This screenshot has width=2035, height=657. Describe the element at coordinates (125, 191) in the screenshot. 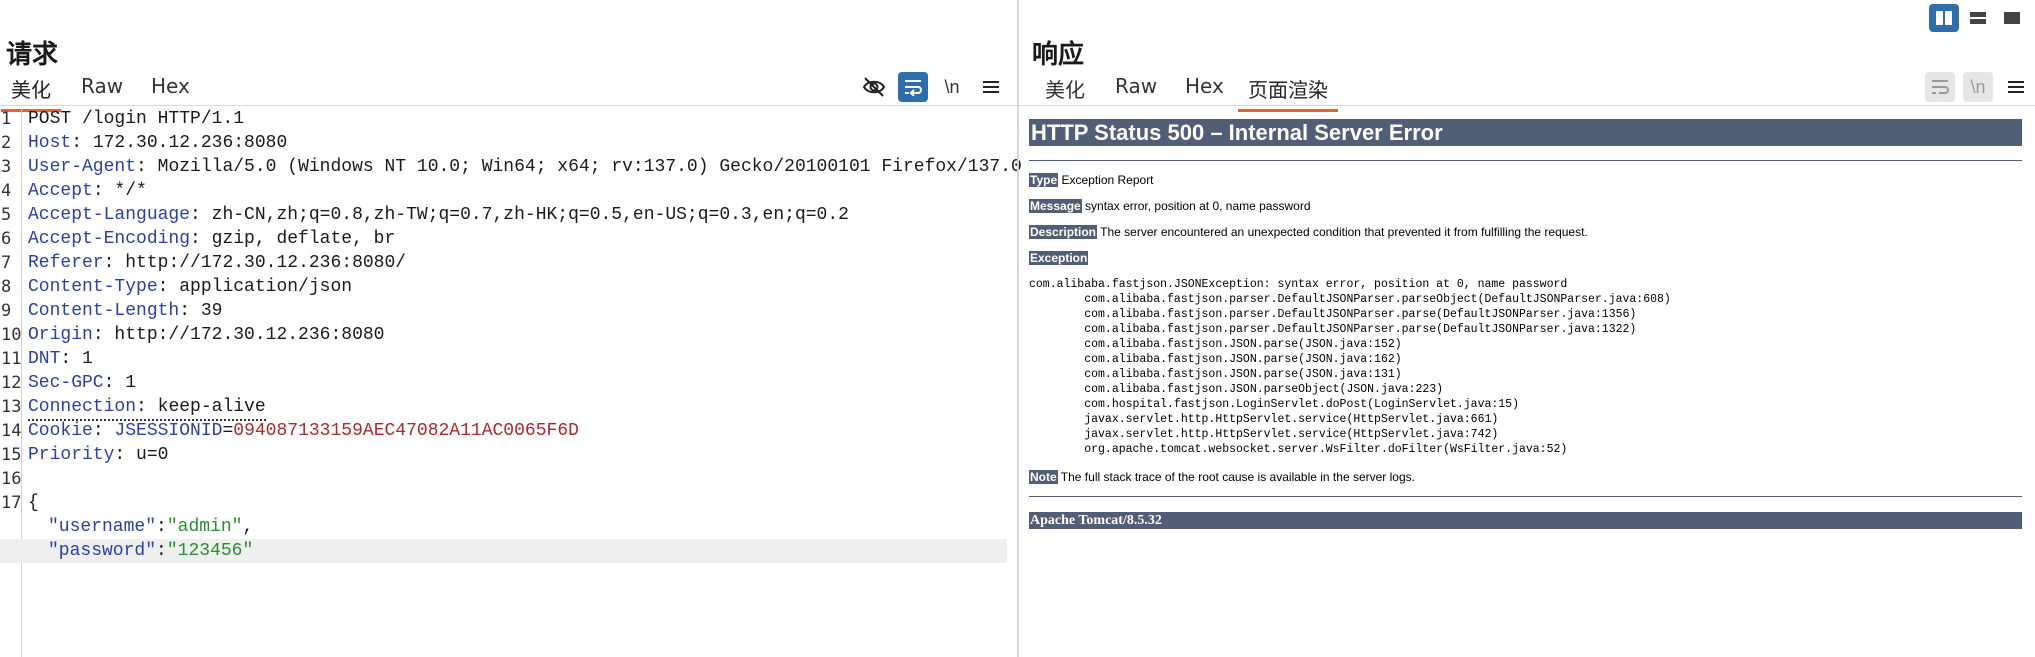

I see `header-value: */*` at that location.